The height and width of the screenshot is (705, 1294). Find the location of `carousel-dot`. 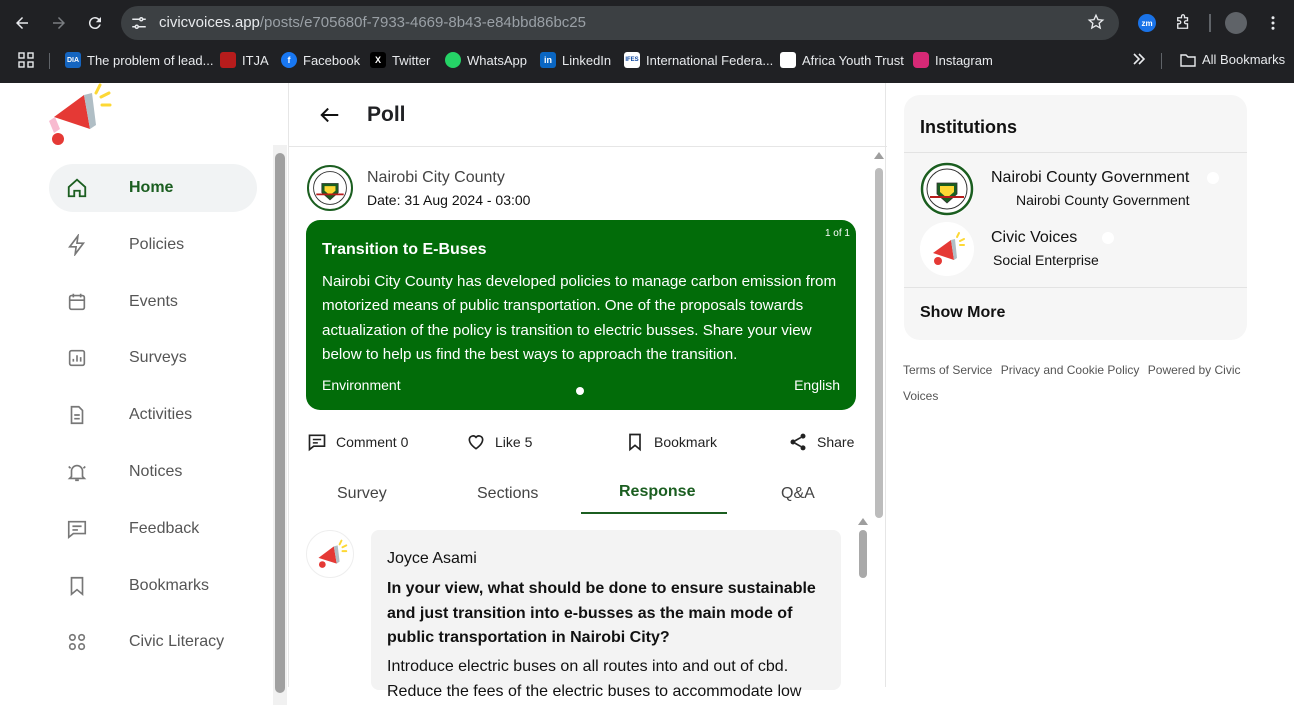

carousel-dot is located at coordinates (580, 391).